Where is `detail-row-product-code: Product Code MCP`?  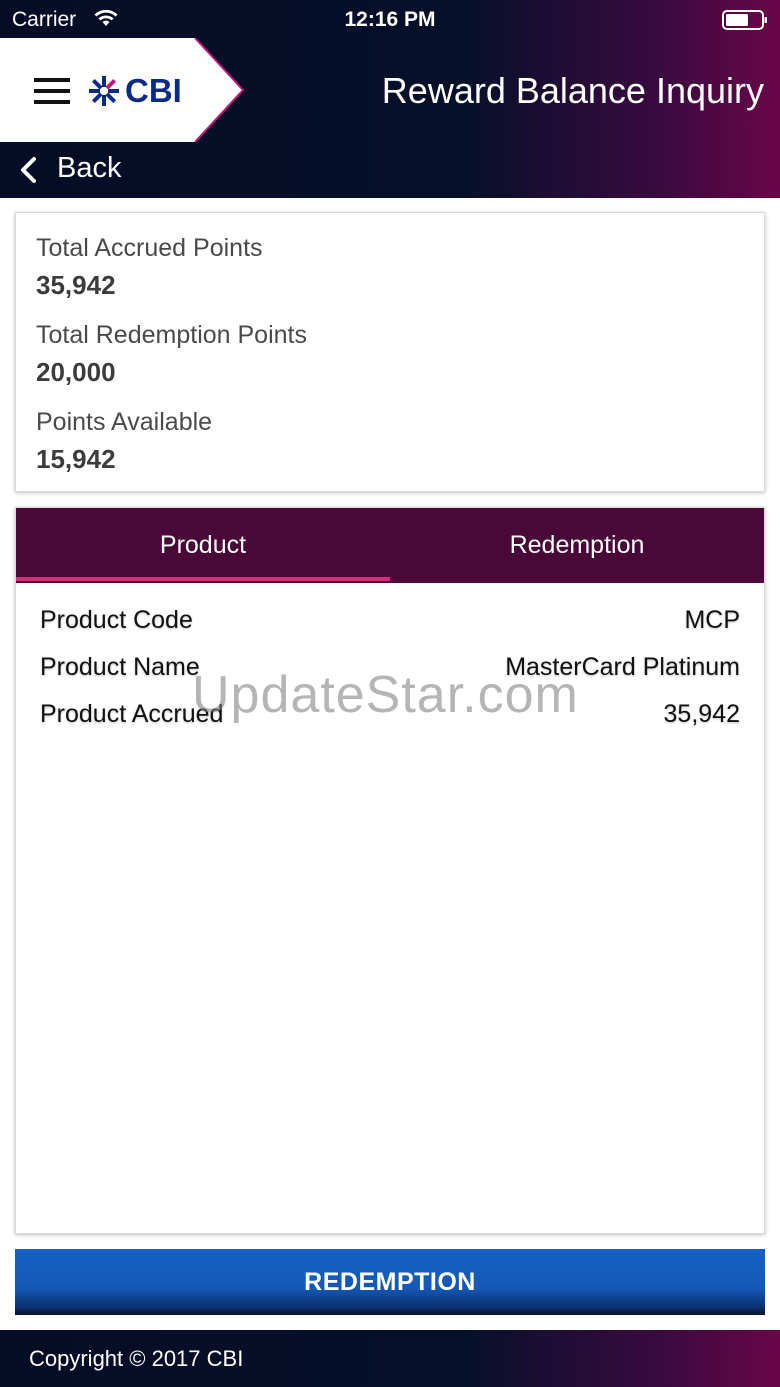 detail-row-product-code: Product Code MCP is located at coordinates (390, 621).